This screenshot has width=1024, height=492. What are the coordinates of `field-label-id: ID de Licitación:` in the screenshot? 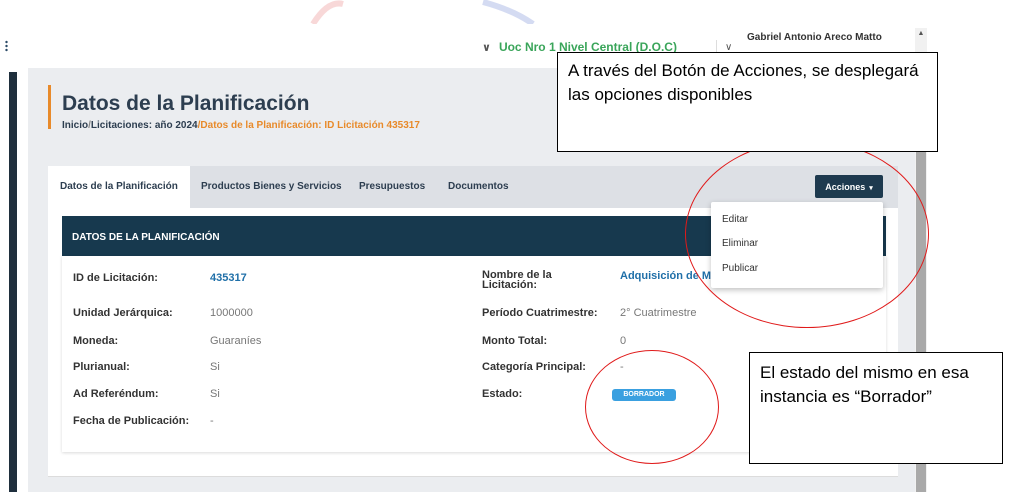 It's located at (115, 278).